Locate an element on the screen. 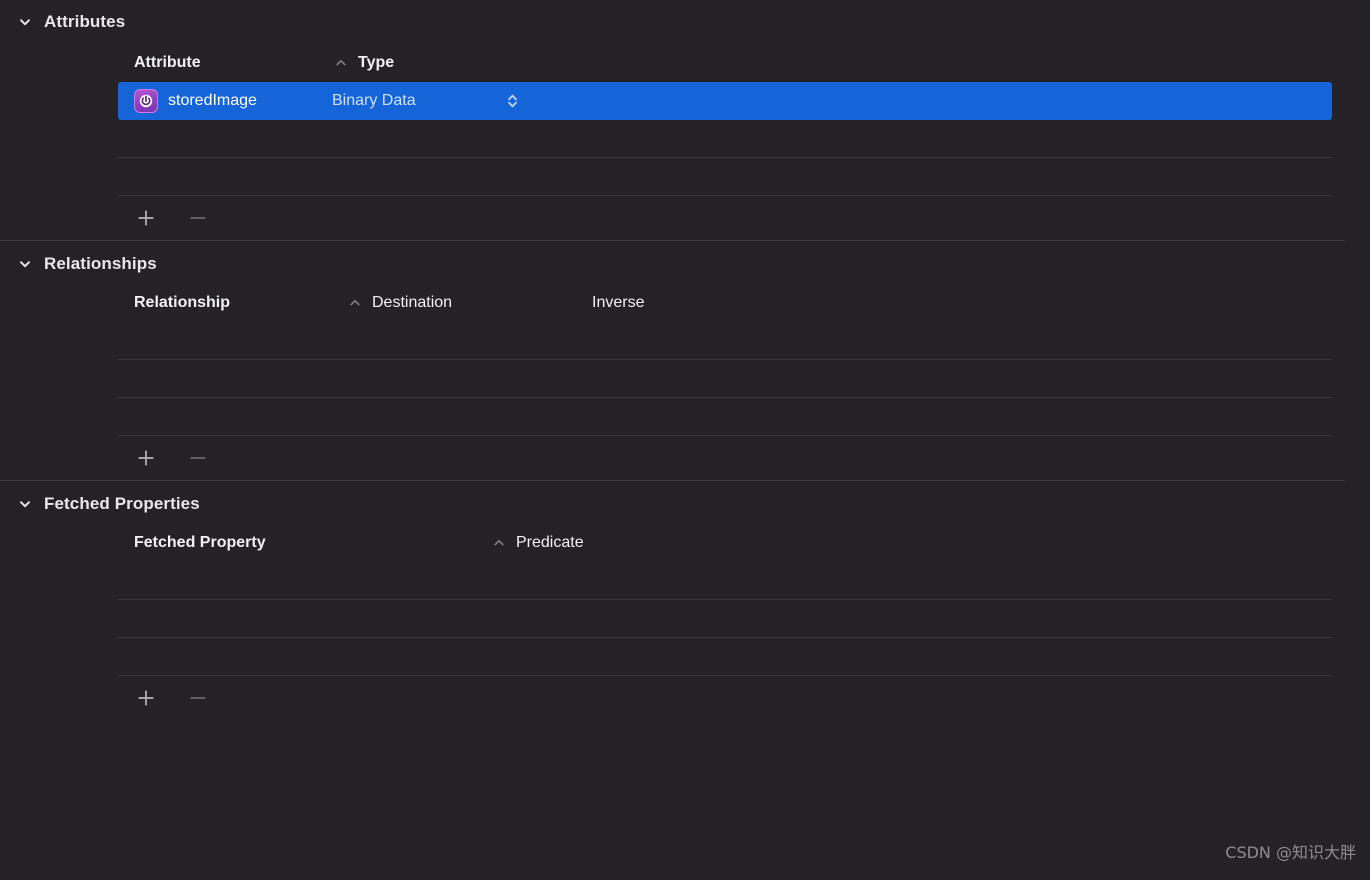  column-header-relationship: Relationship is located at coordinates (240, 303).